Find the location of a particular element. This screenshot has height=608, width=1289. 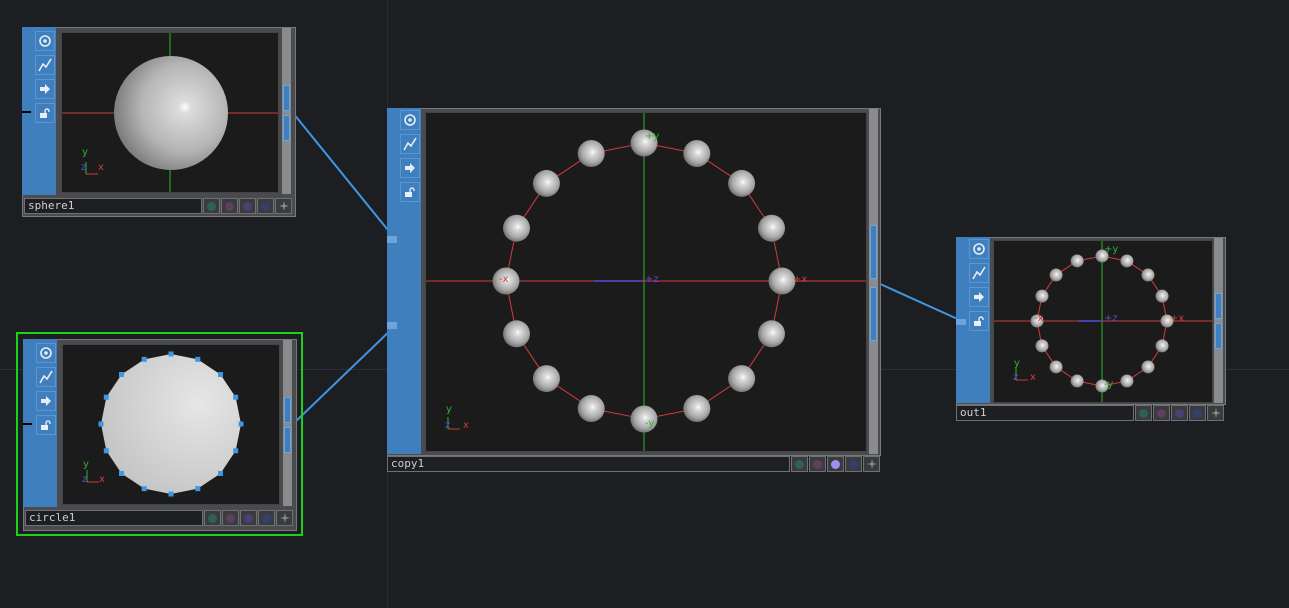

node-name-field: copy1 is located at coordinates (588, 464).